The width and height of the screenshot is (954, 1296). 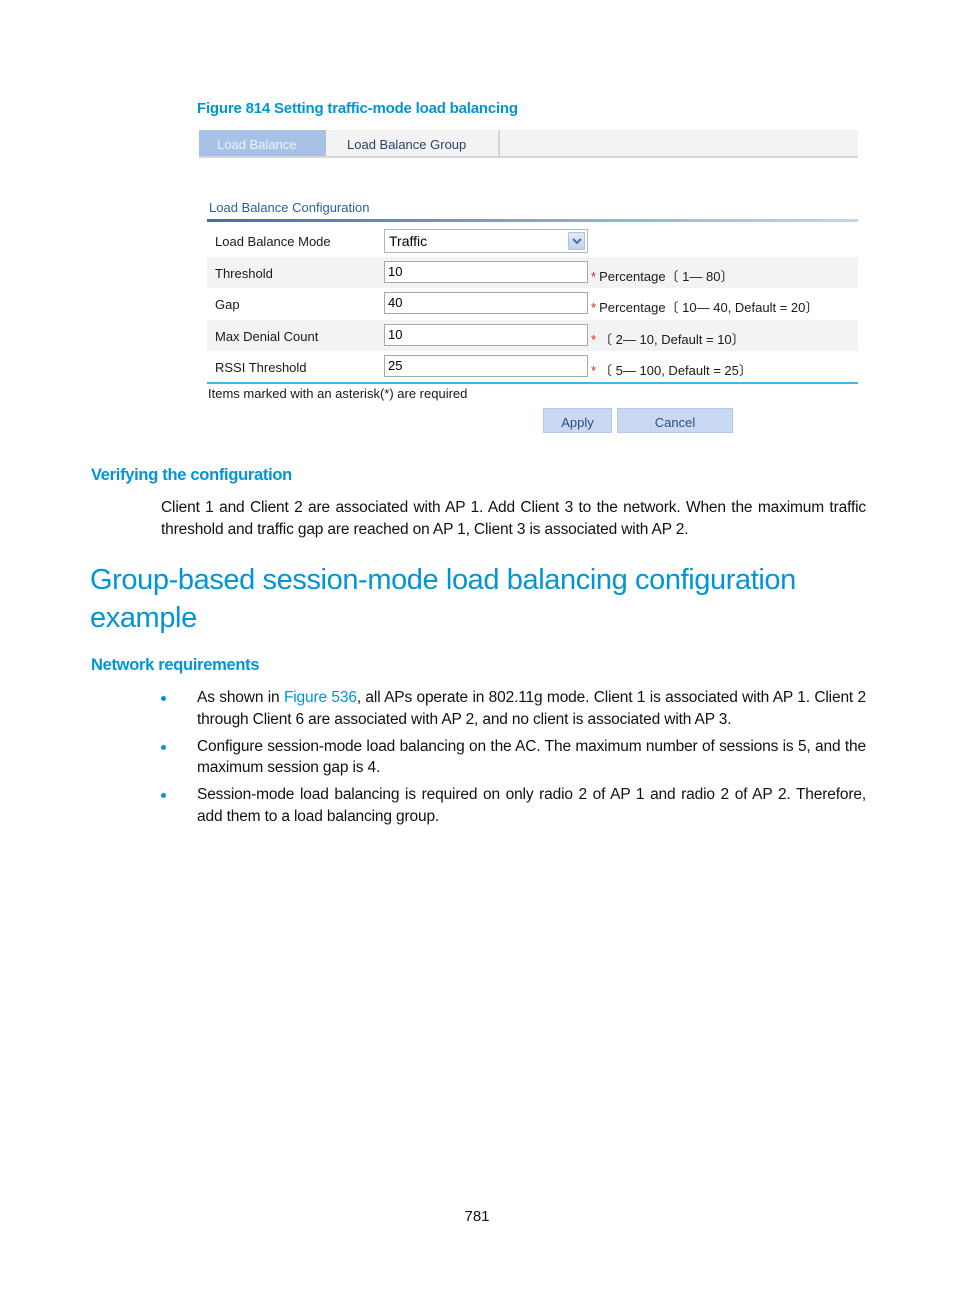 What do you see at coordinates (477, 1216) in the screenshot?
I see `page-number: 781` at bounding box center [477, 1216].